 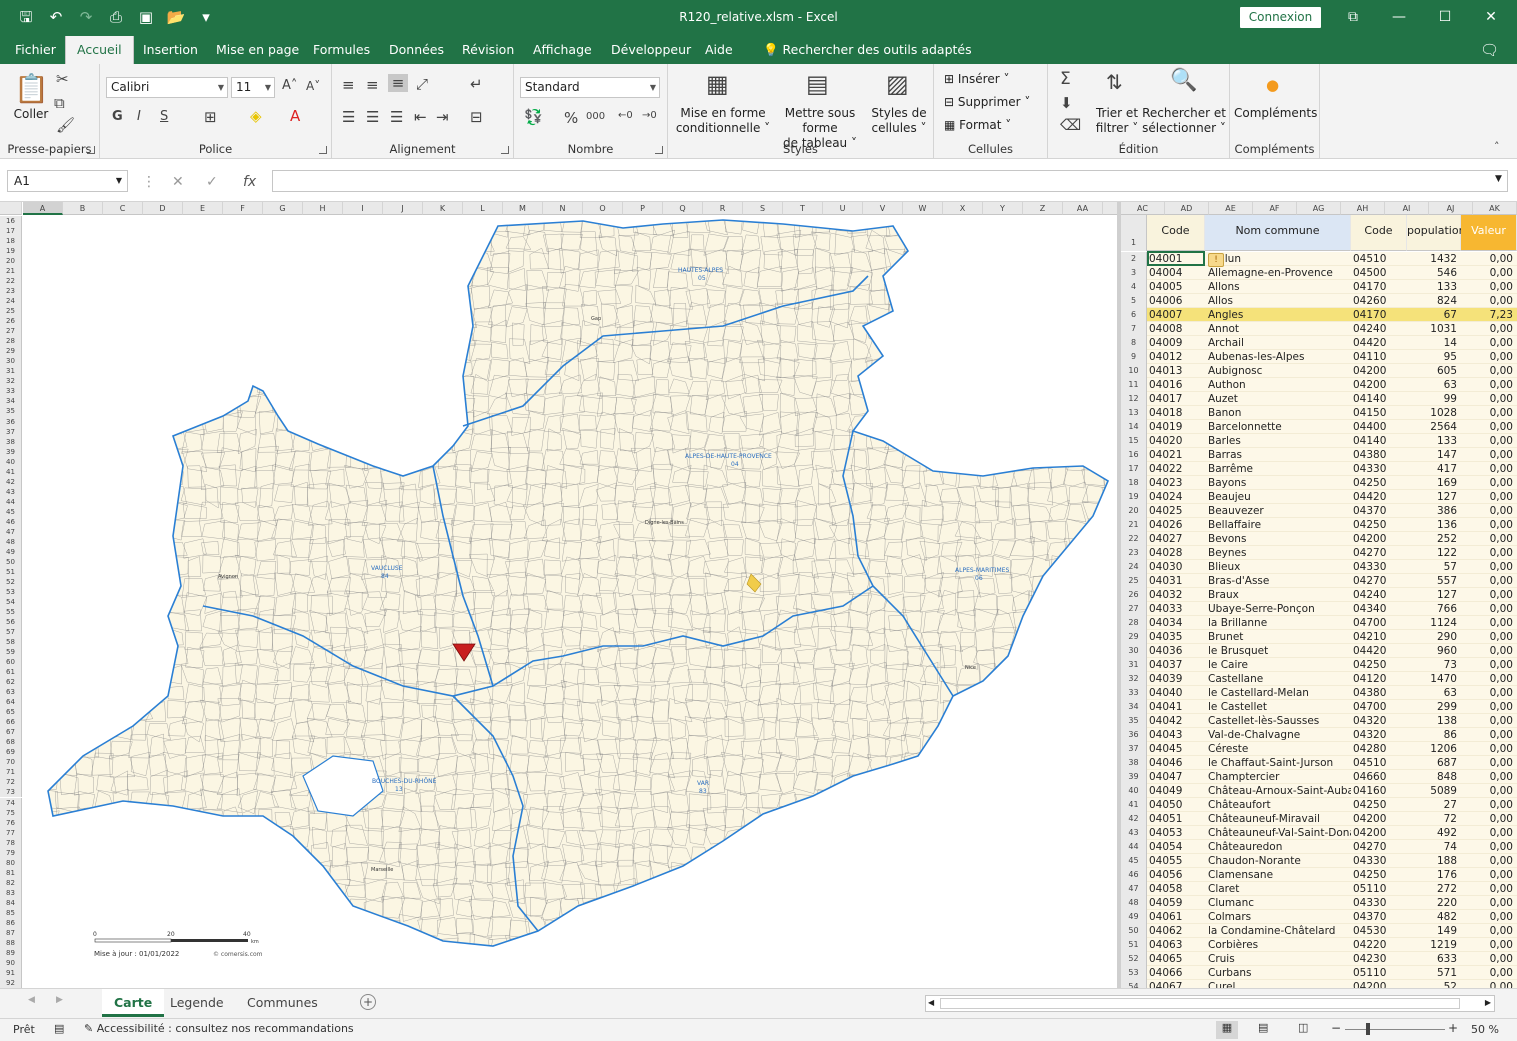 I want to click on zoom-out-icon: −, so click(x=1336, y=1028).